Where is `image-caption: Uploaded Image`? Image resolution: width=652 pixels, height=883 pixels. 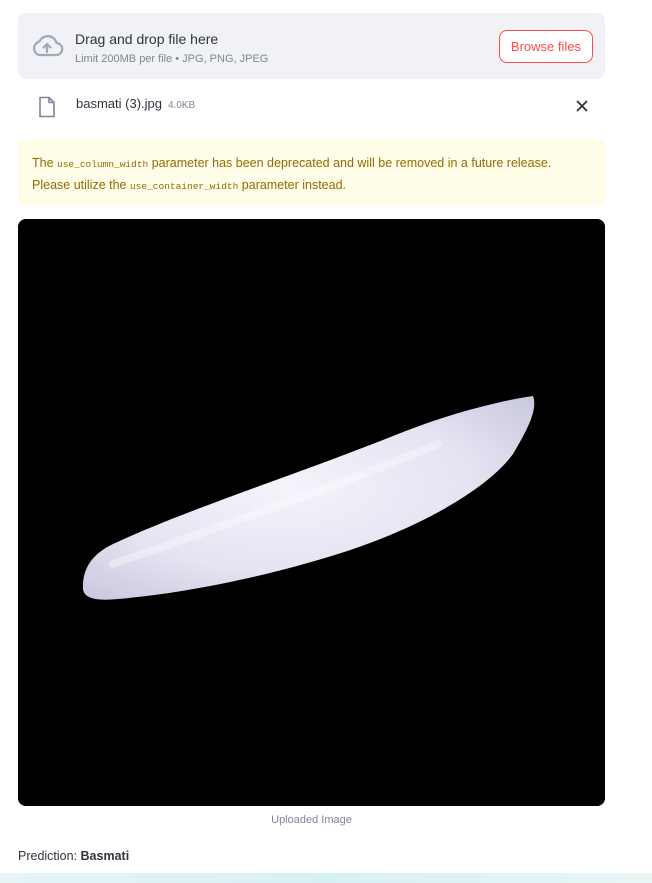 image-caption: Uploaded Image is located at coordinates (311, 820).